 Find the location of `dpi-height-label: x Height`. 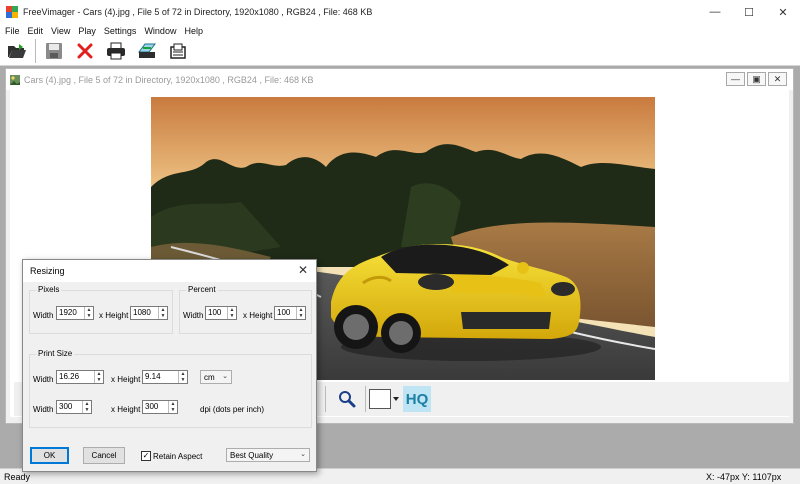

dpi-height-label: x Height is located at coordinates (126, 409).